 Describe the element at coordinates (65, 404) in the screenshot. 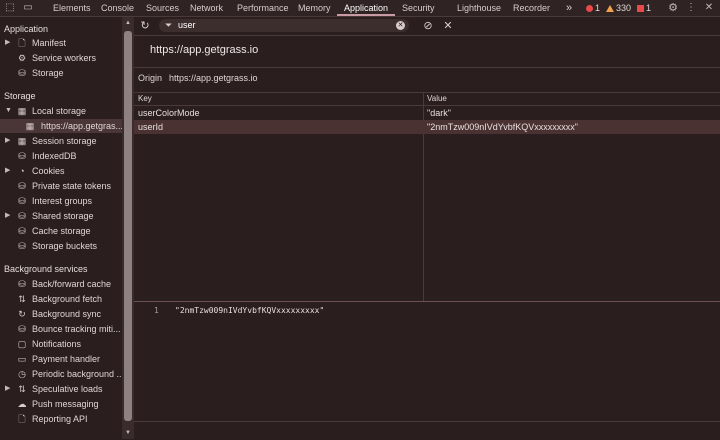

I see `sidebar-item-label: Push messaging` at that location.